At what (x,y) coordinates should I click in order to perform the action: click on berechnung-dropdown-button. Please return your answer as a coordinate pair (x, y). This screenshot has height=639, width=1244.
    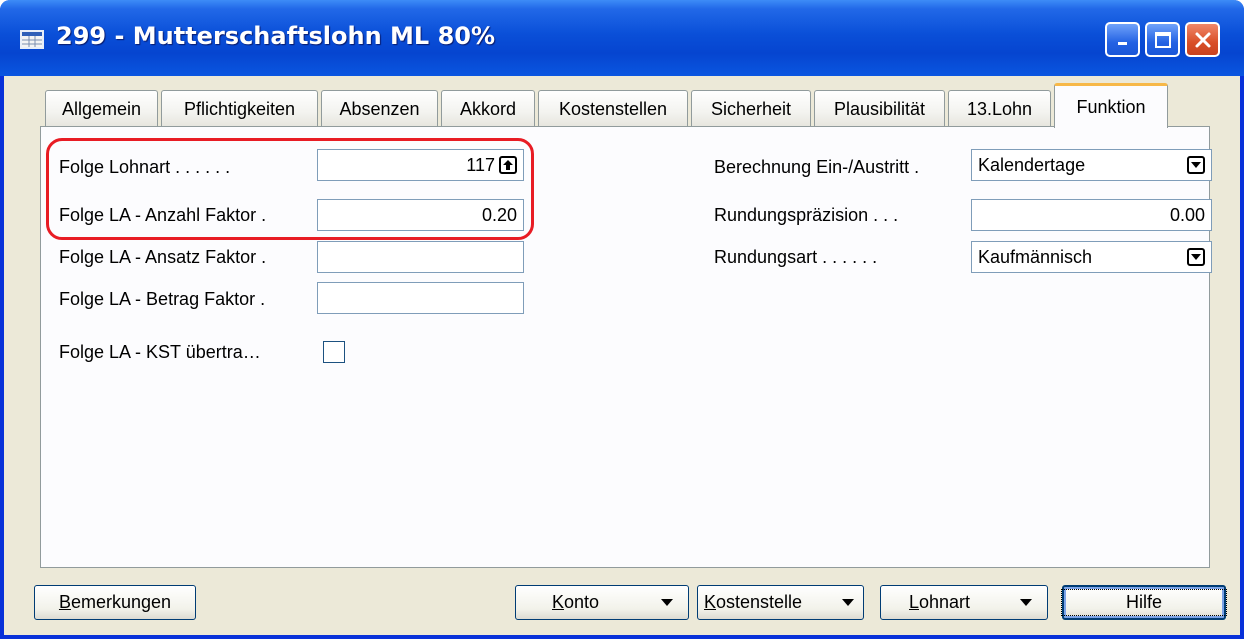
    Looking at the image, I should click on (1196, 165).